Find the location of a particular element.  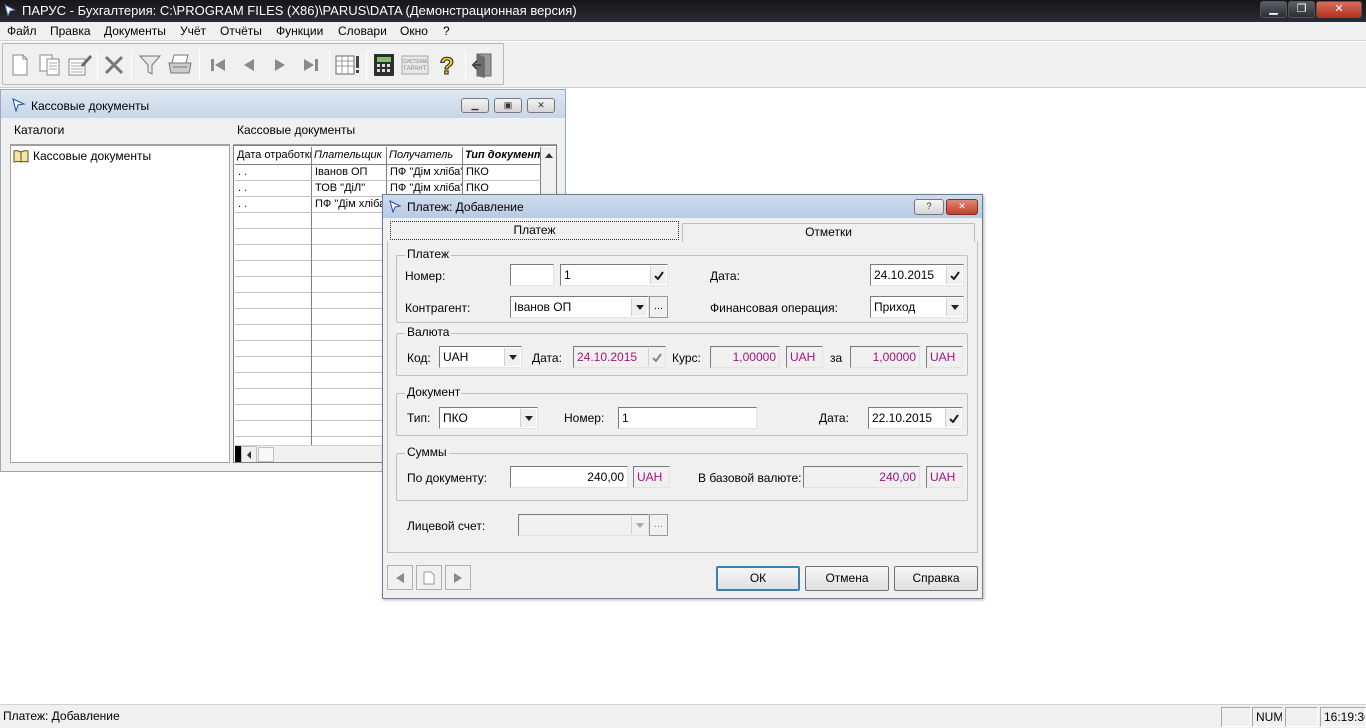

menu-dictionaries: Словари is located at coordinates (362, 31).